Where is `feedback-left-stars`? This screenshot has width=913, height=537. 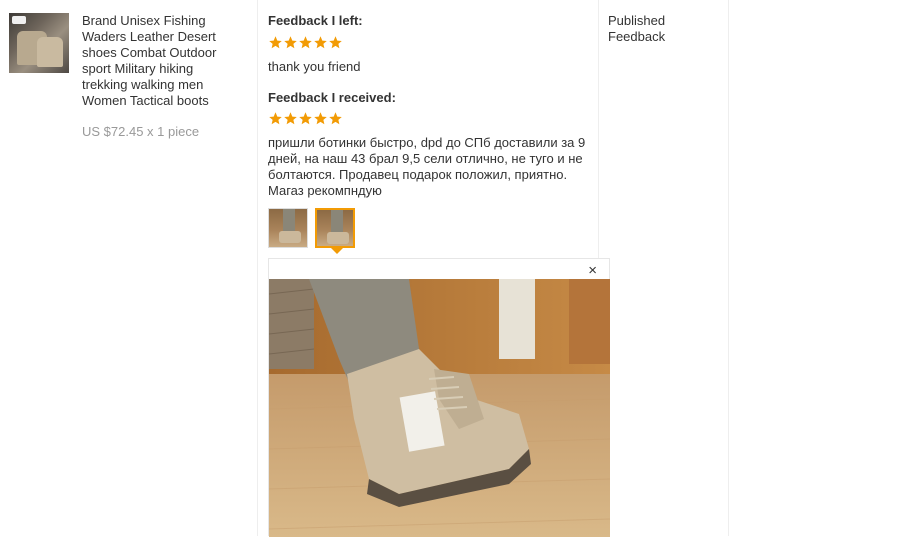
feedback-left-stars is located at coordinates (305, 43).